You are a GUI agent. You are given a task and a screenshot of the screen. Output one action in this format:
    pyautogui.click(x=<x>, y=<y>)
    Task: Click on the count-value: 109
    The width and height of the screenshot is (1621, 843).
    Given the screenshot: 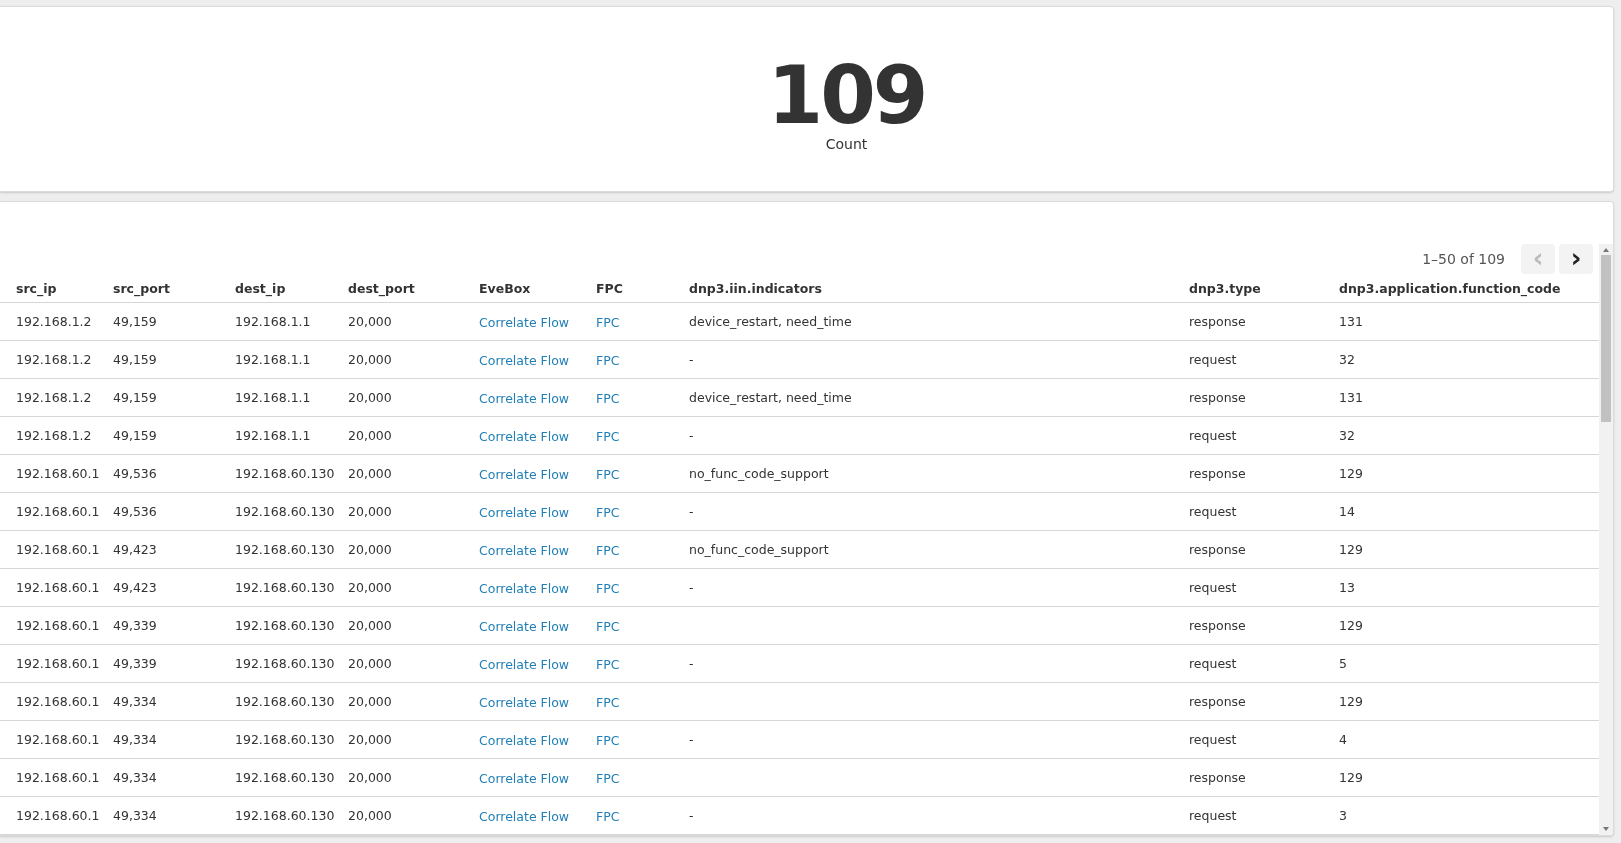 What is the action you would take?
    pyautogui.click(x=846, y=96)
    